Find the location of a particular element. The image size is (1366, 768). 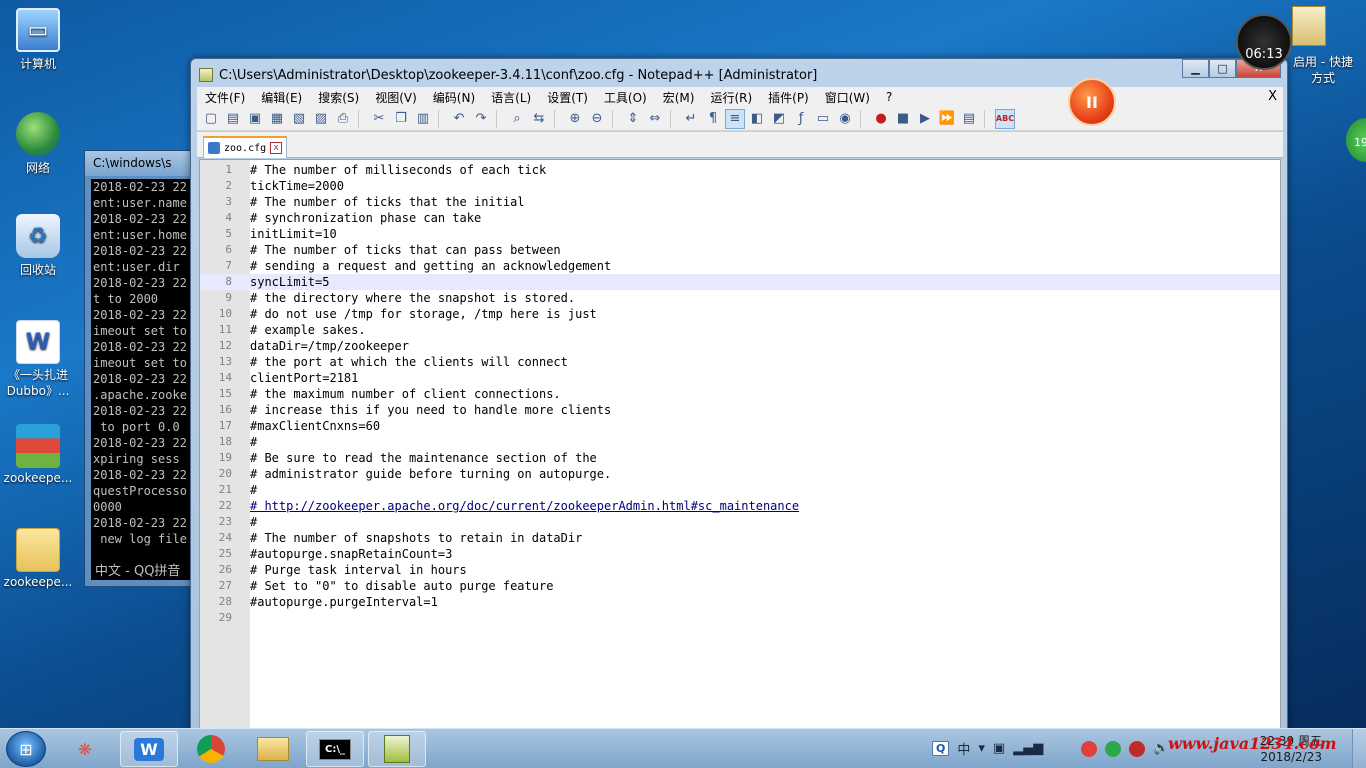

zoom-in-icon: ⊕ is located at coordinates (575, 119).